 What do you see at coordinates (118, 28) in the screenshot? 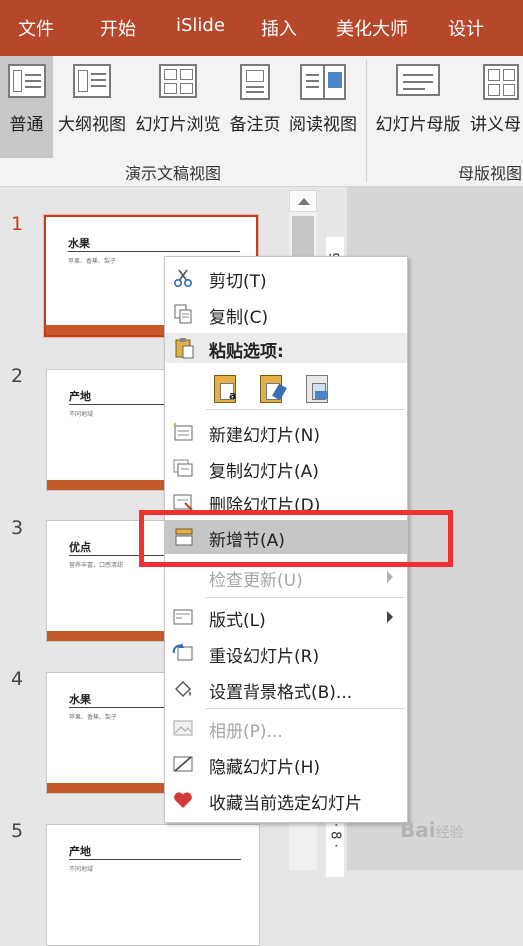
I see `tab-home: 开始` at bounding box center [118, 28].